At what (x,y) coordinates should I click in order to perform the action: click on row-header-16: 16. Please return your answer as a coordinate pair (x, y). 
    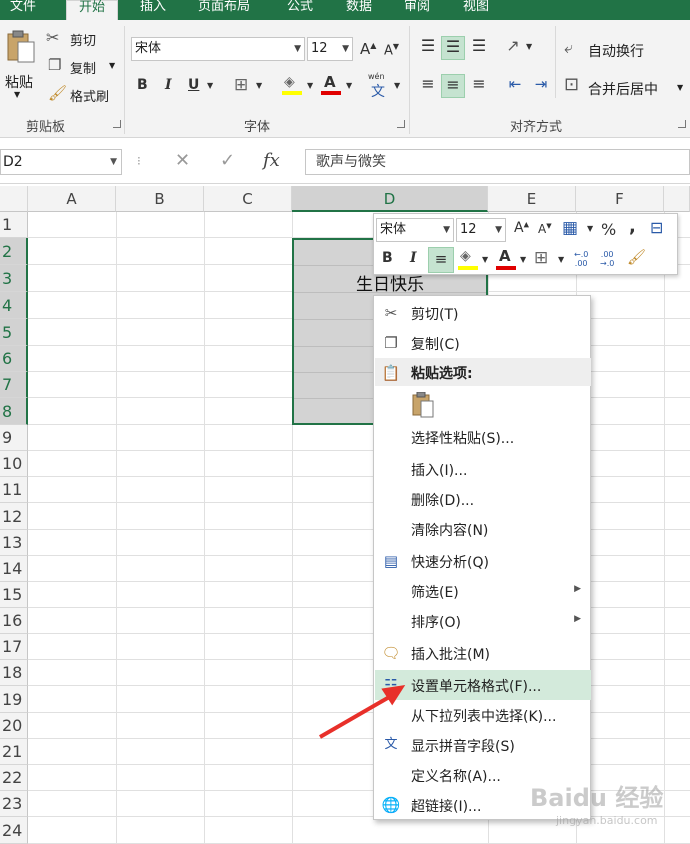
    Looking at the image, I should click on (14, 621).